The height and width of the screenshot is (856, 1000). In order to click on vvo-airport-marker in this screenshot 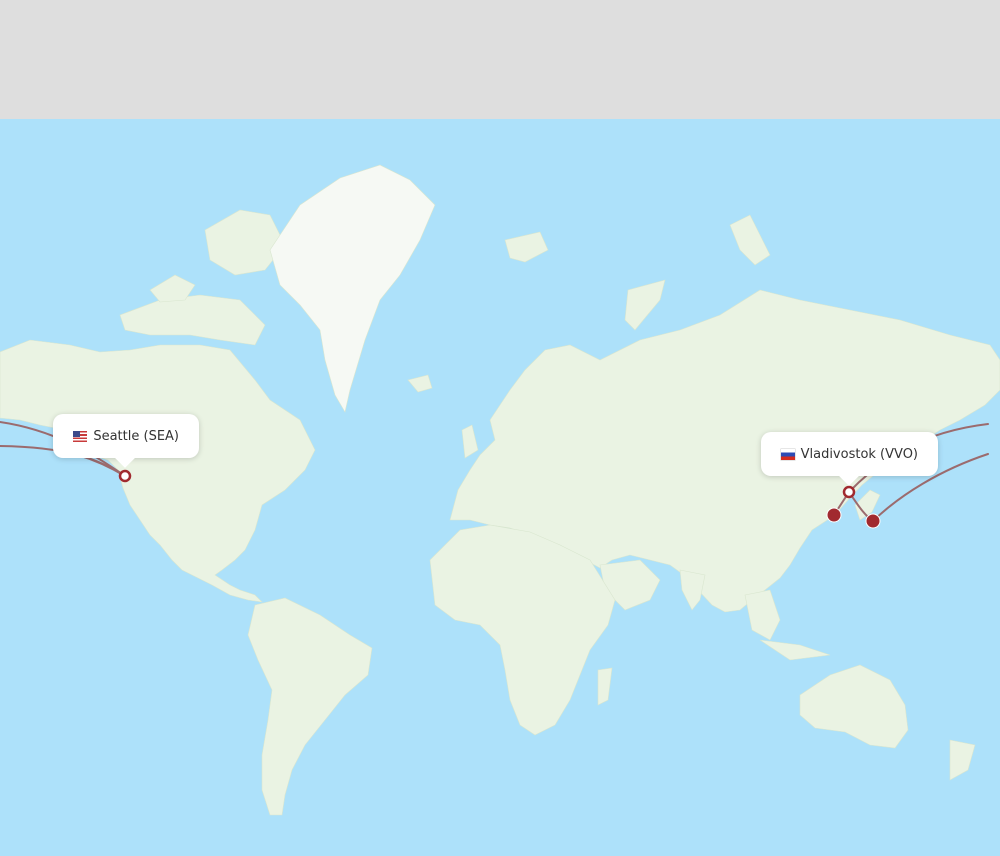, I will do `click(849, 492)`.